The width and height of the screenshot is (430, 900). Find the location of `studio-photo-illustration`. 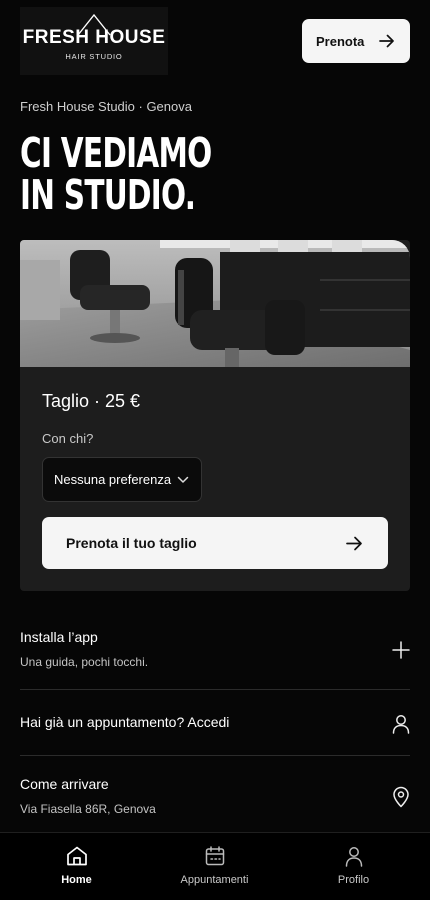

studio-photo-illustration is located at coordinates (215, 303).